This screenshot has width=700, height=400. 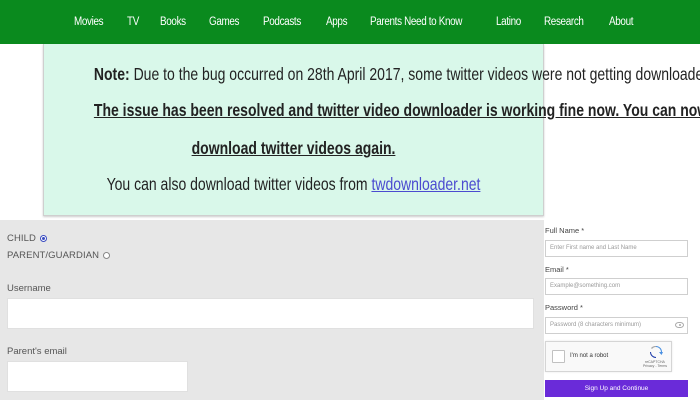 I want to click on twdownloader-link: twdownloader.net, so click(x=425, y=184).